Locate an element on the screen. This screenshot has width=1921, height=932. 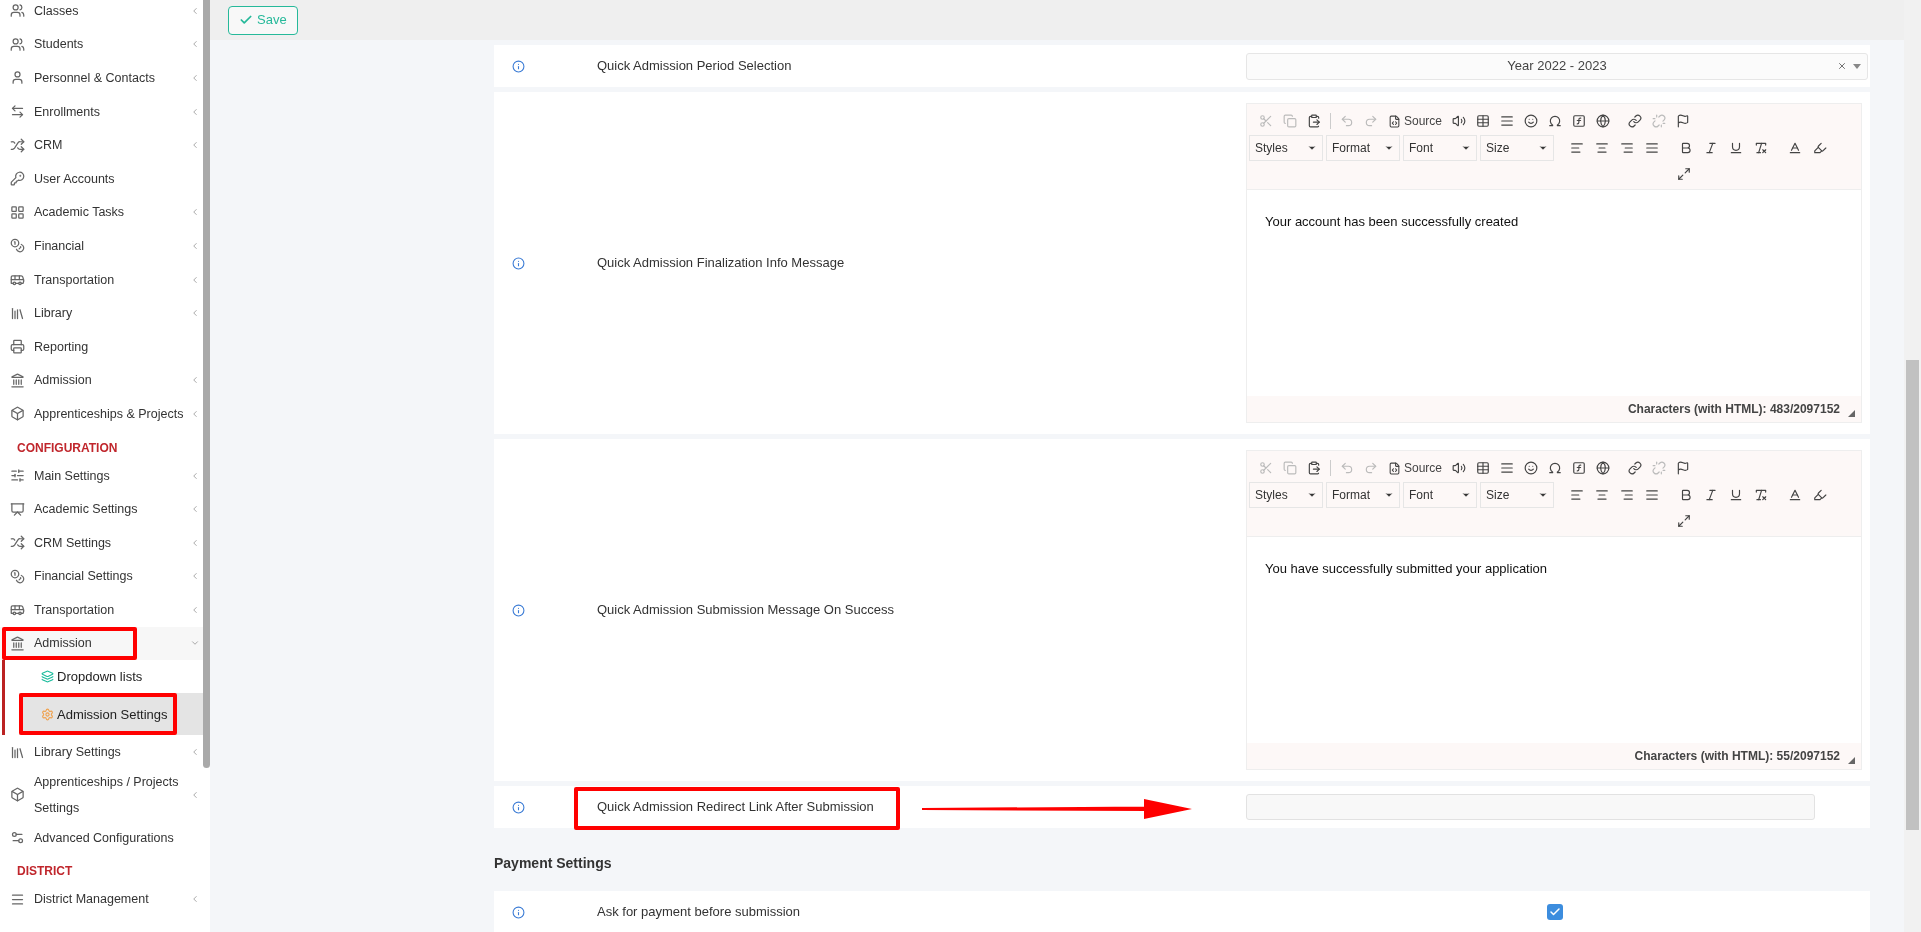
presentation-icon is located at coordinates (17, 509).